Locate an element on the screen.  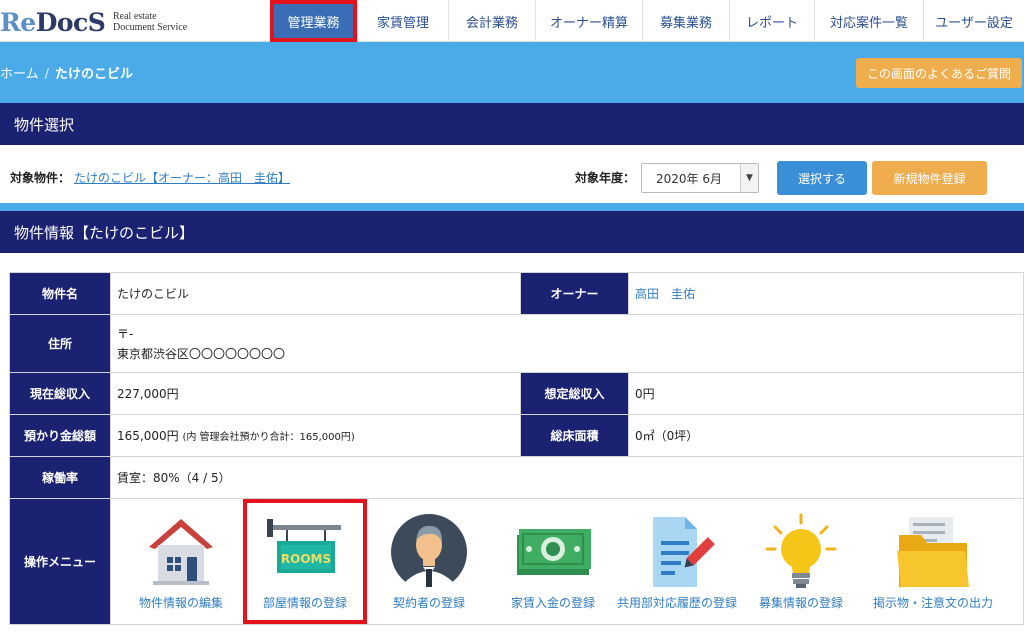
divider-stripe is located at coordinates (512, 207).